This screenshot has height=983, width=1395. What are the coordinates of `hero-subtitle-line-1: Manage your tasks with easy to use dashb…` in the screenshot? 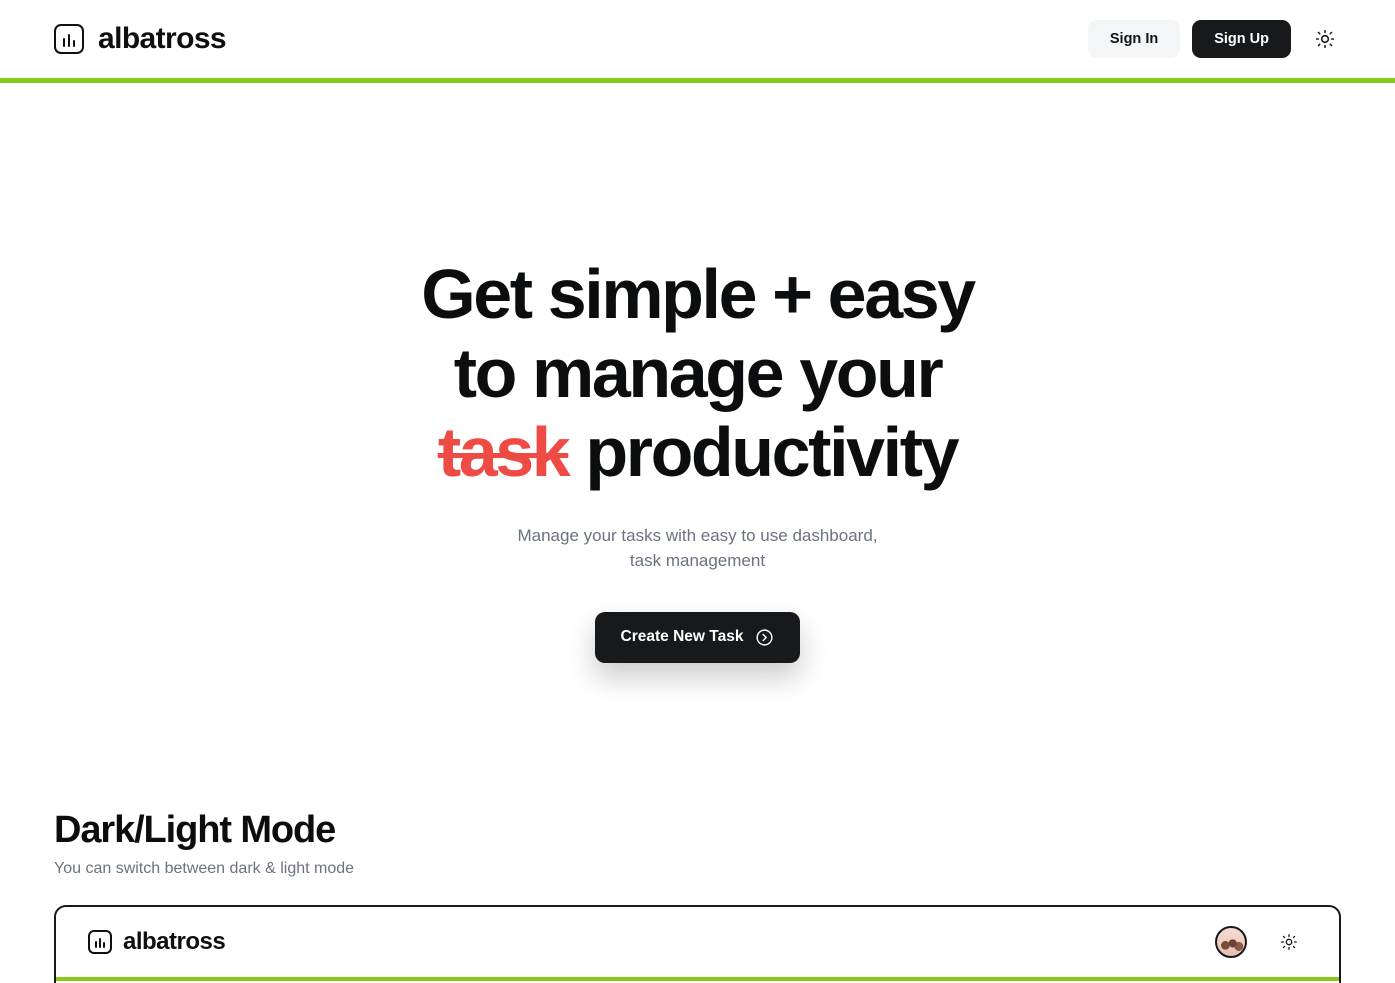 It's located at (697, 536).